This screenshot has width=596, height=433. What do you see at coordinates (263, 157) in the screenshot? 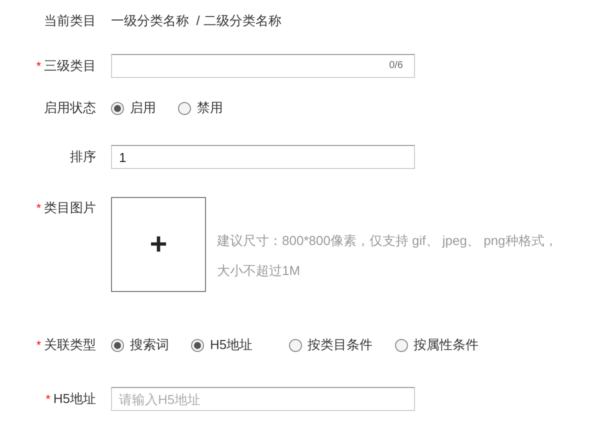
I see `input-field: 1` at bounding box center [263, 157].